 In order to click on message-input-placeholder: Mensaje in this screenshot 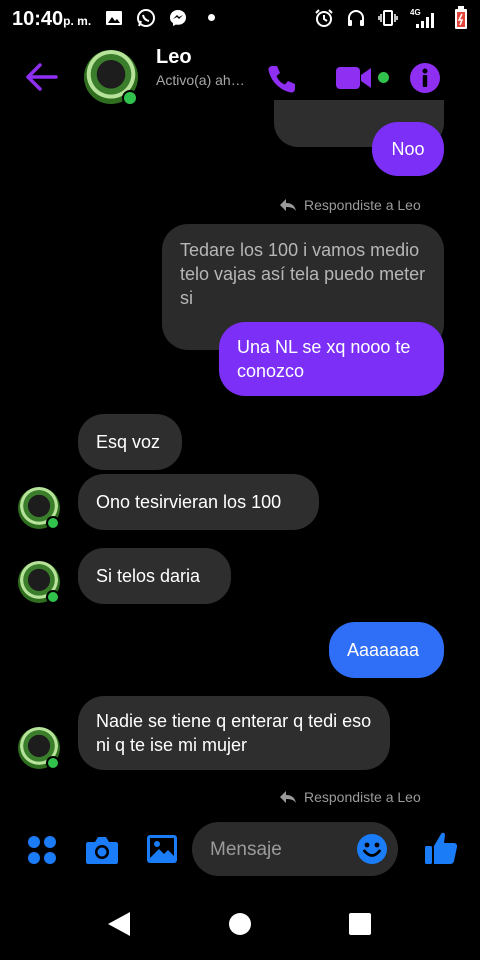, I will do `click(246, 849)`.